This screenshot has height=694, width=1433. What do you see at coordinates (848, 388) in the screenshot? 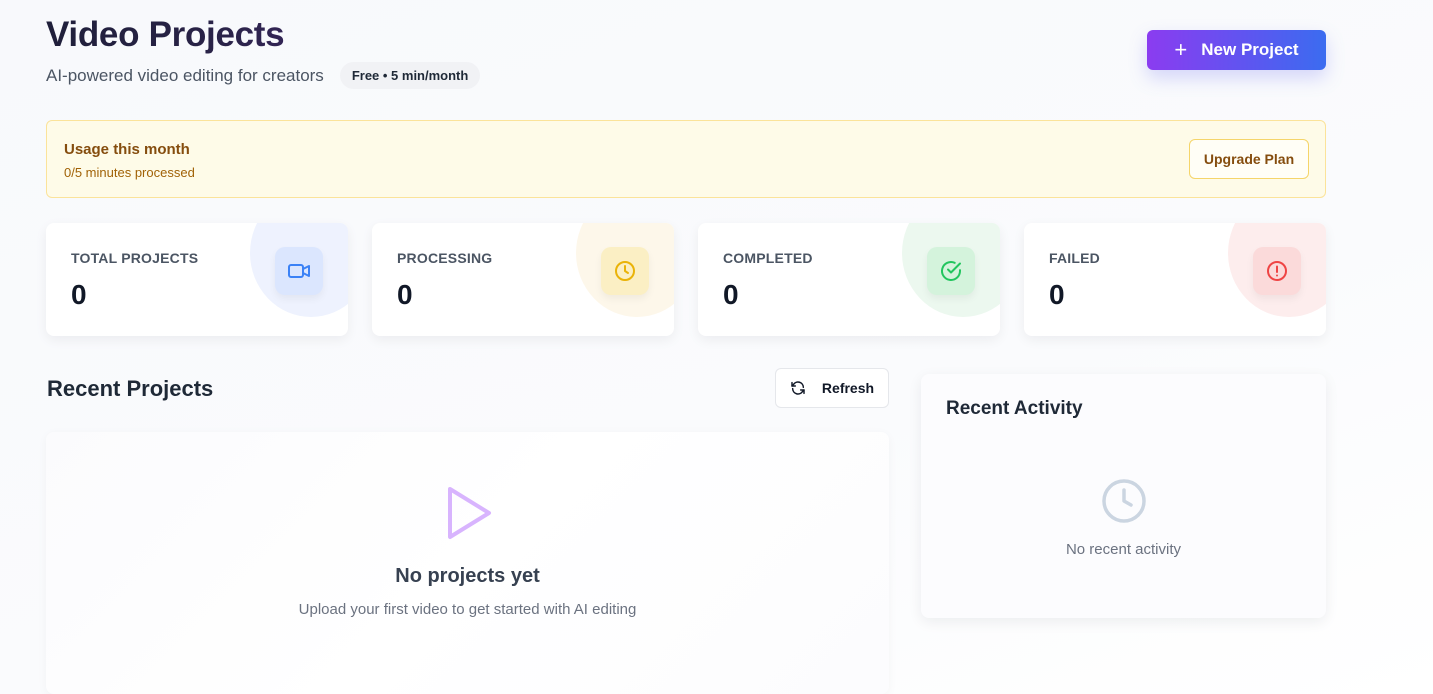
I see `refresh-label: Refresh` at bounding box center [848, 388].